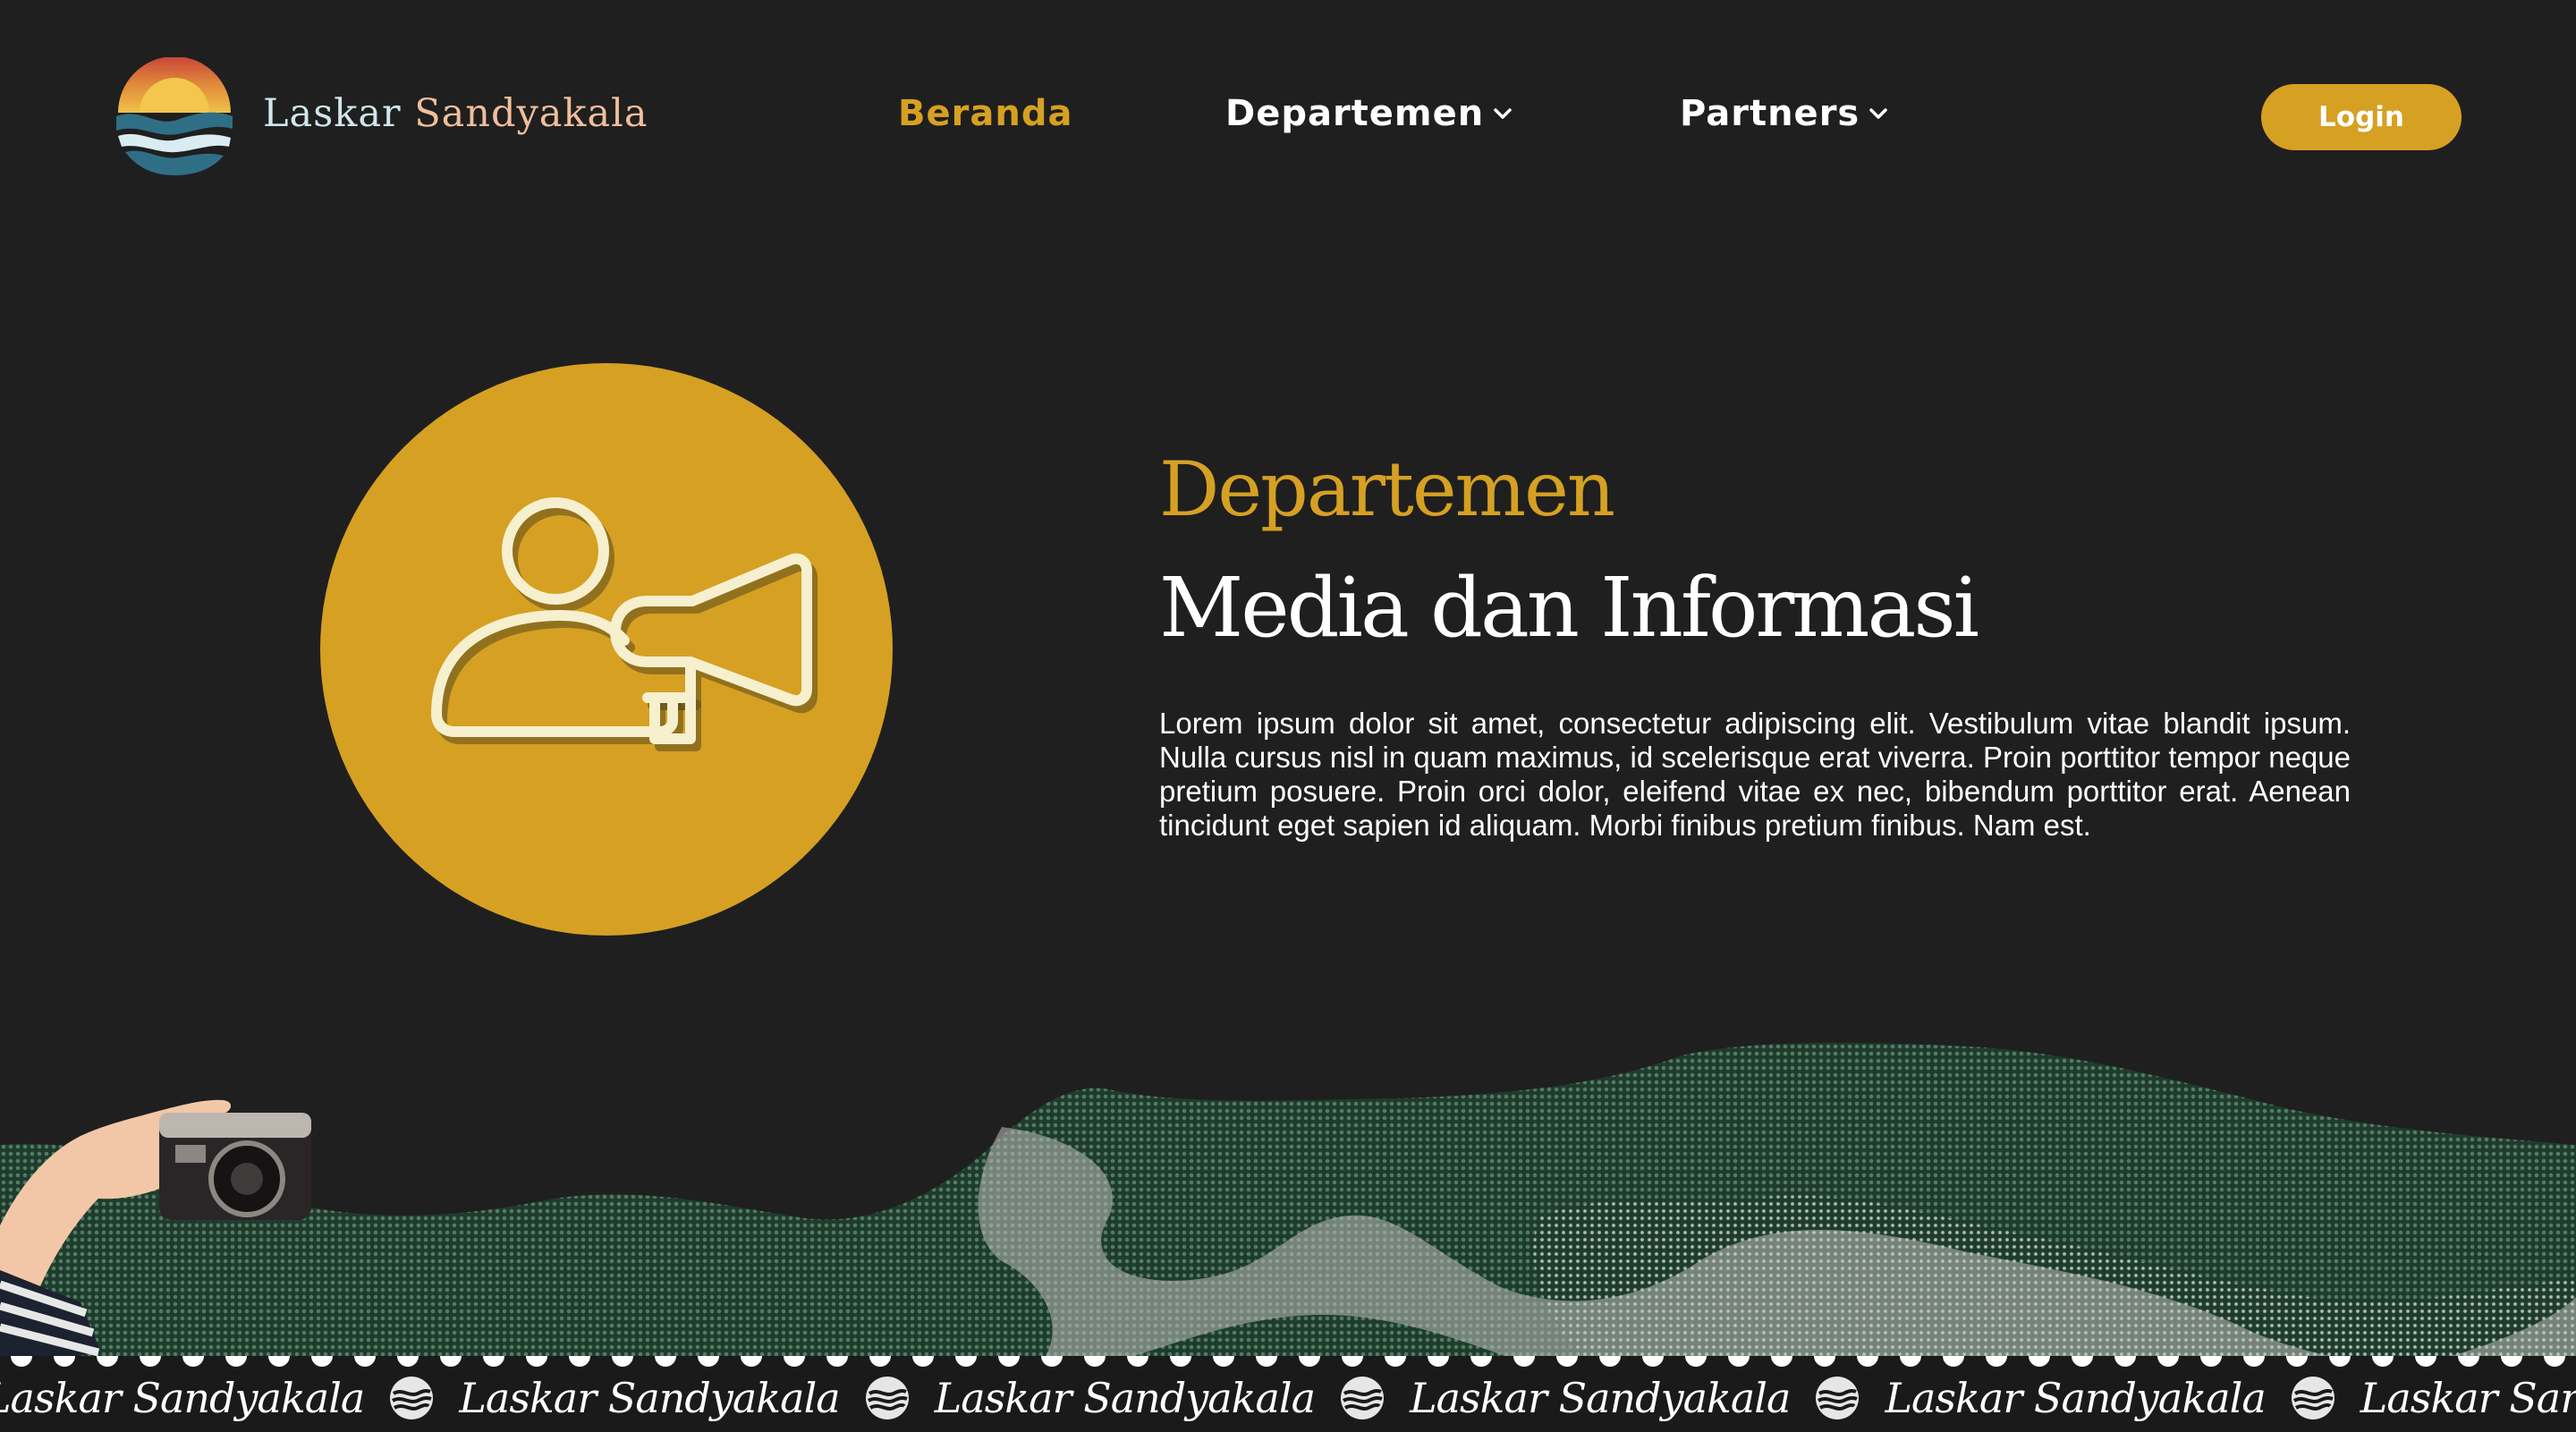 This screenshot has width=2576, height=1432. What do you see at coordinates (1355, 113) in the screenshot?
I see `nav-item-label: Departemen` at bounding box center [1355, 113].